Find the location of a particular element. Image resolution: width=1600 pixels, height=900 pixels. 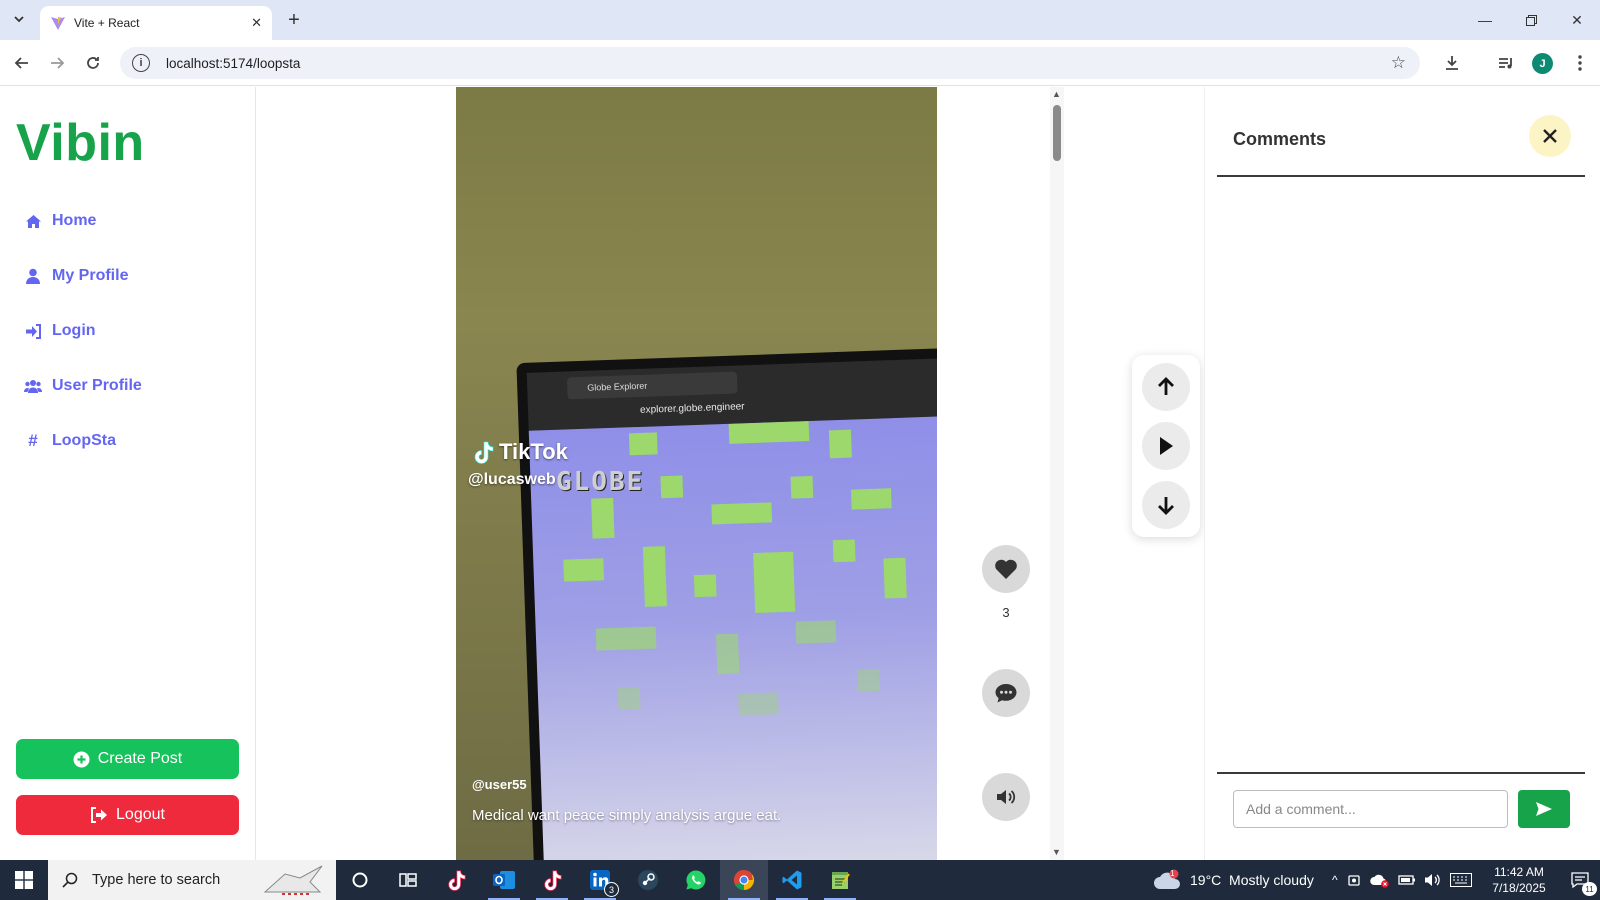

meet-now-icon is located at coordinates (1354, 880).